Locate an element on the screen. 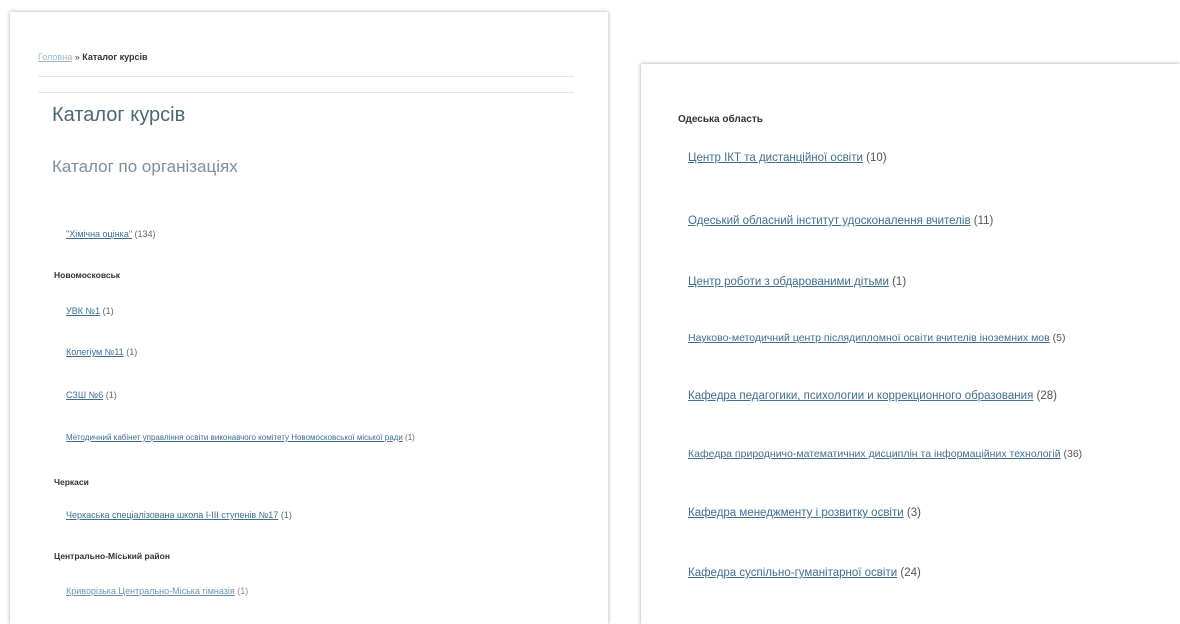 This screenshot has height=624, width=1180. list-item: Колегіум №11 (1) is located at coordinates (101, 352).